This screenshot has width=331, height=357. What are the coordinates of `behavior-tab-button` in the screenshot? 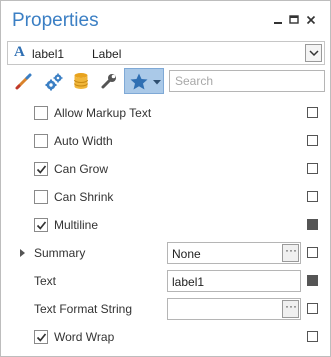 It's located at (53, 81).